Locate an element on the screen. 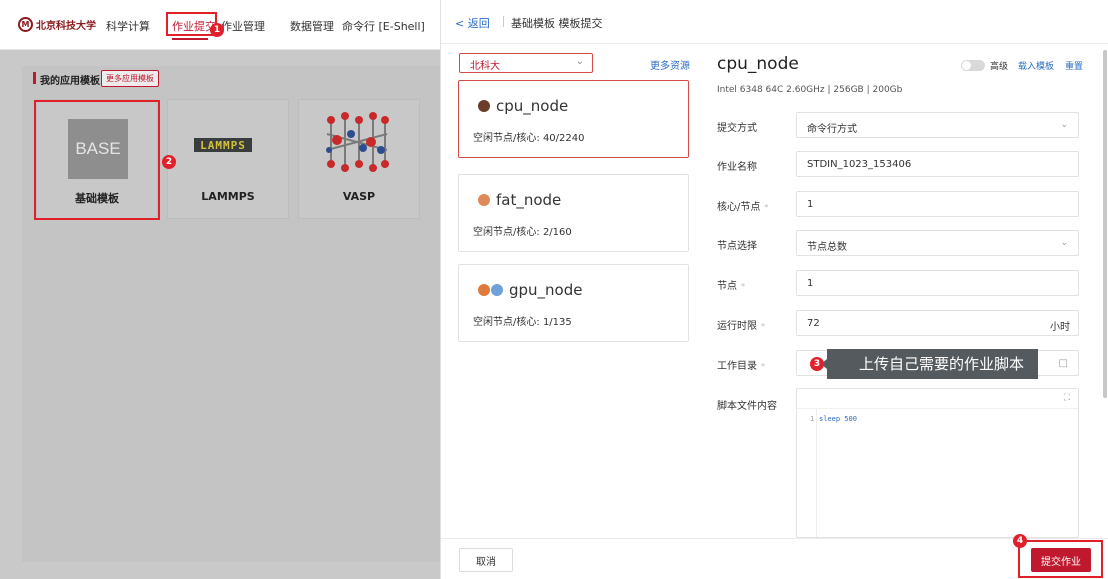 The height and width of the screenshot is (579, 1108). annotation-box-nav is located at coordinates (191, 24).